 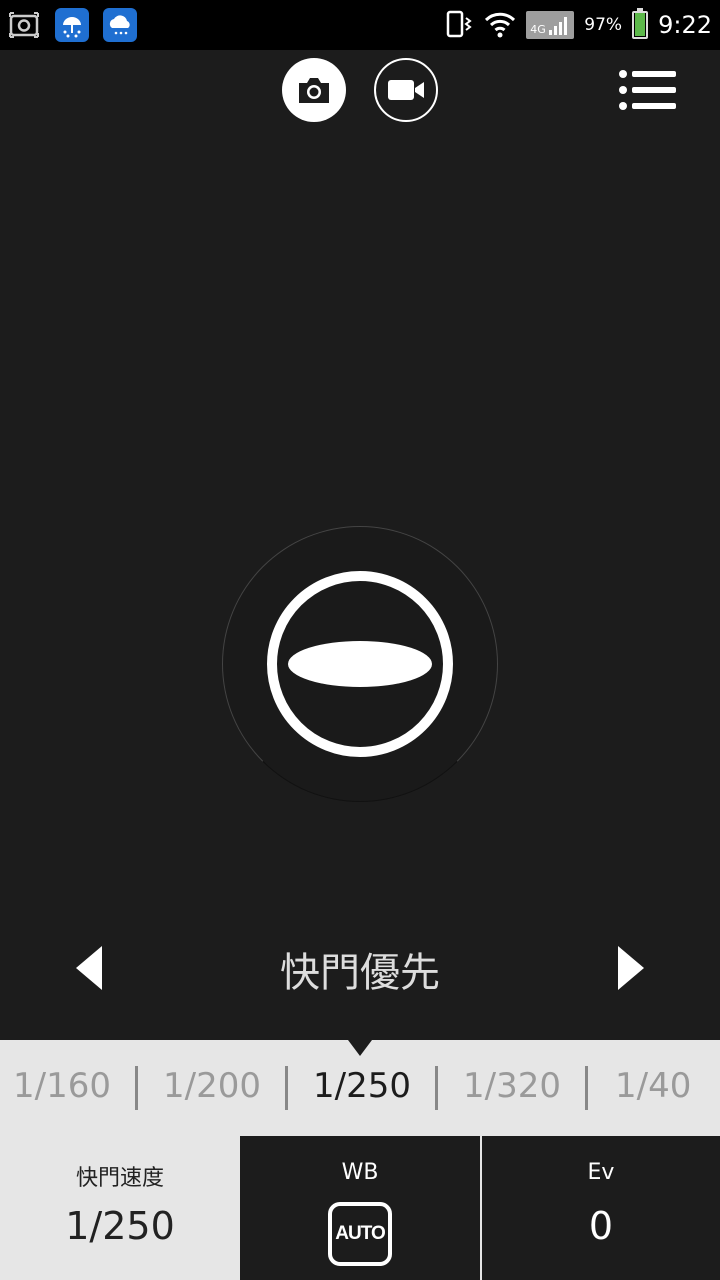 I want to click on cloud-rain-icon, so click(x=120, y=25).